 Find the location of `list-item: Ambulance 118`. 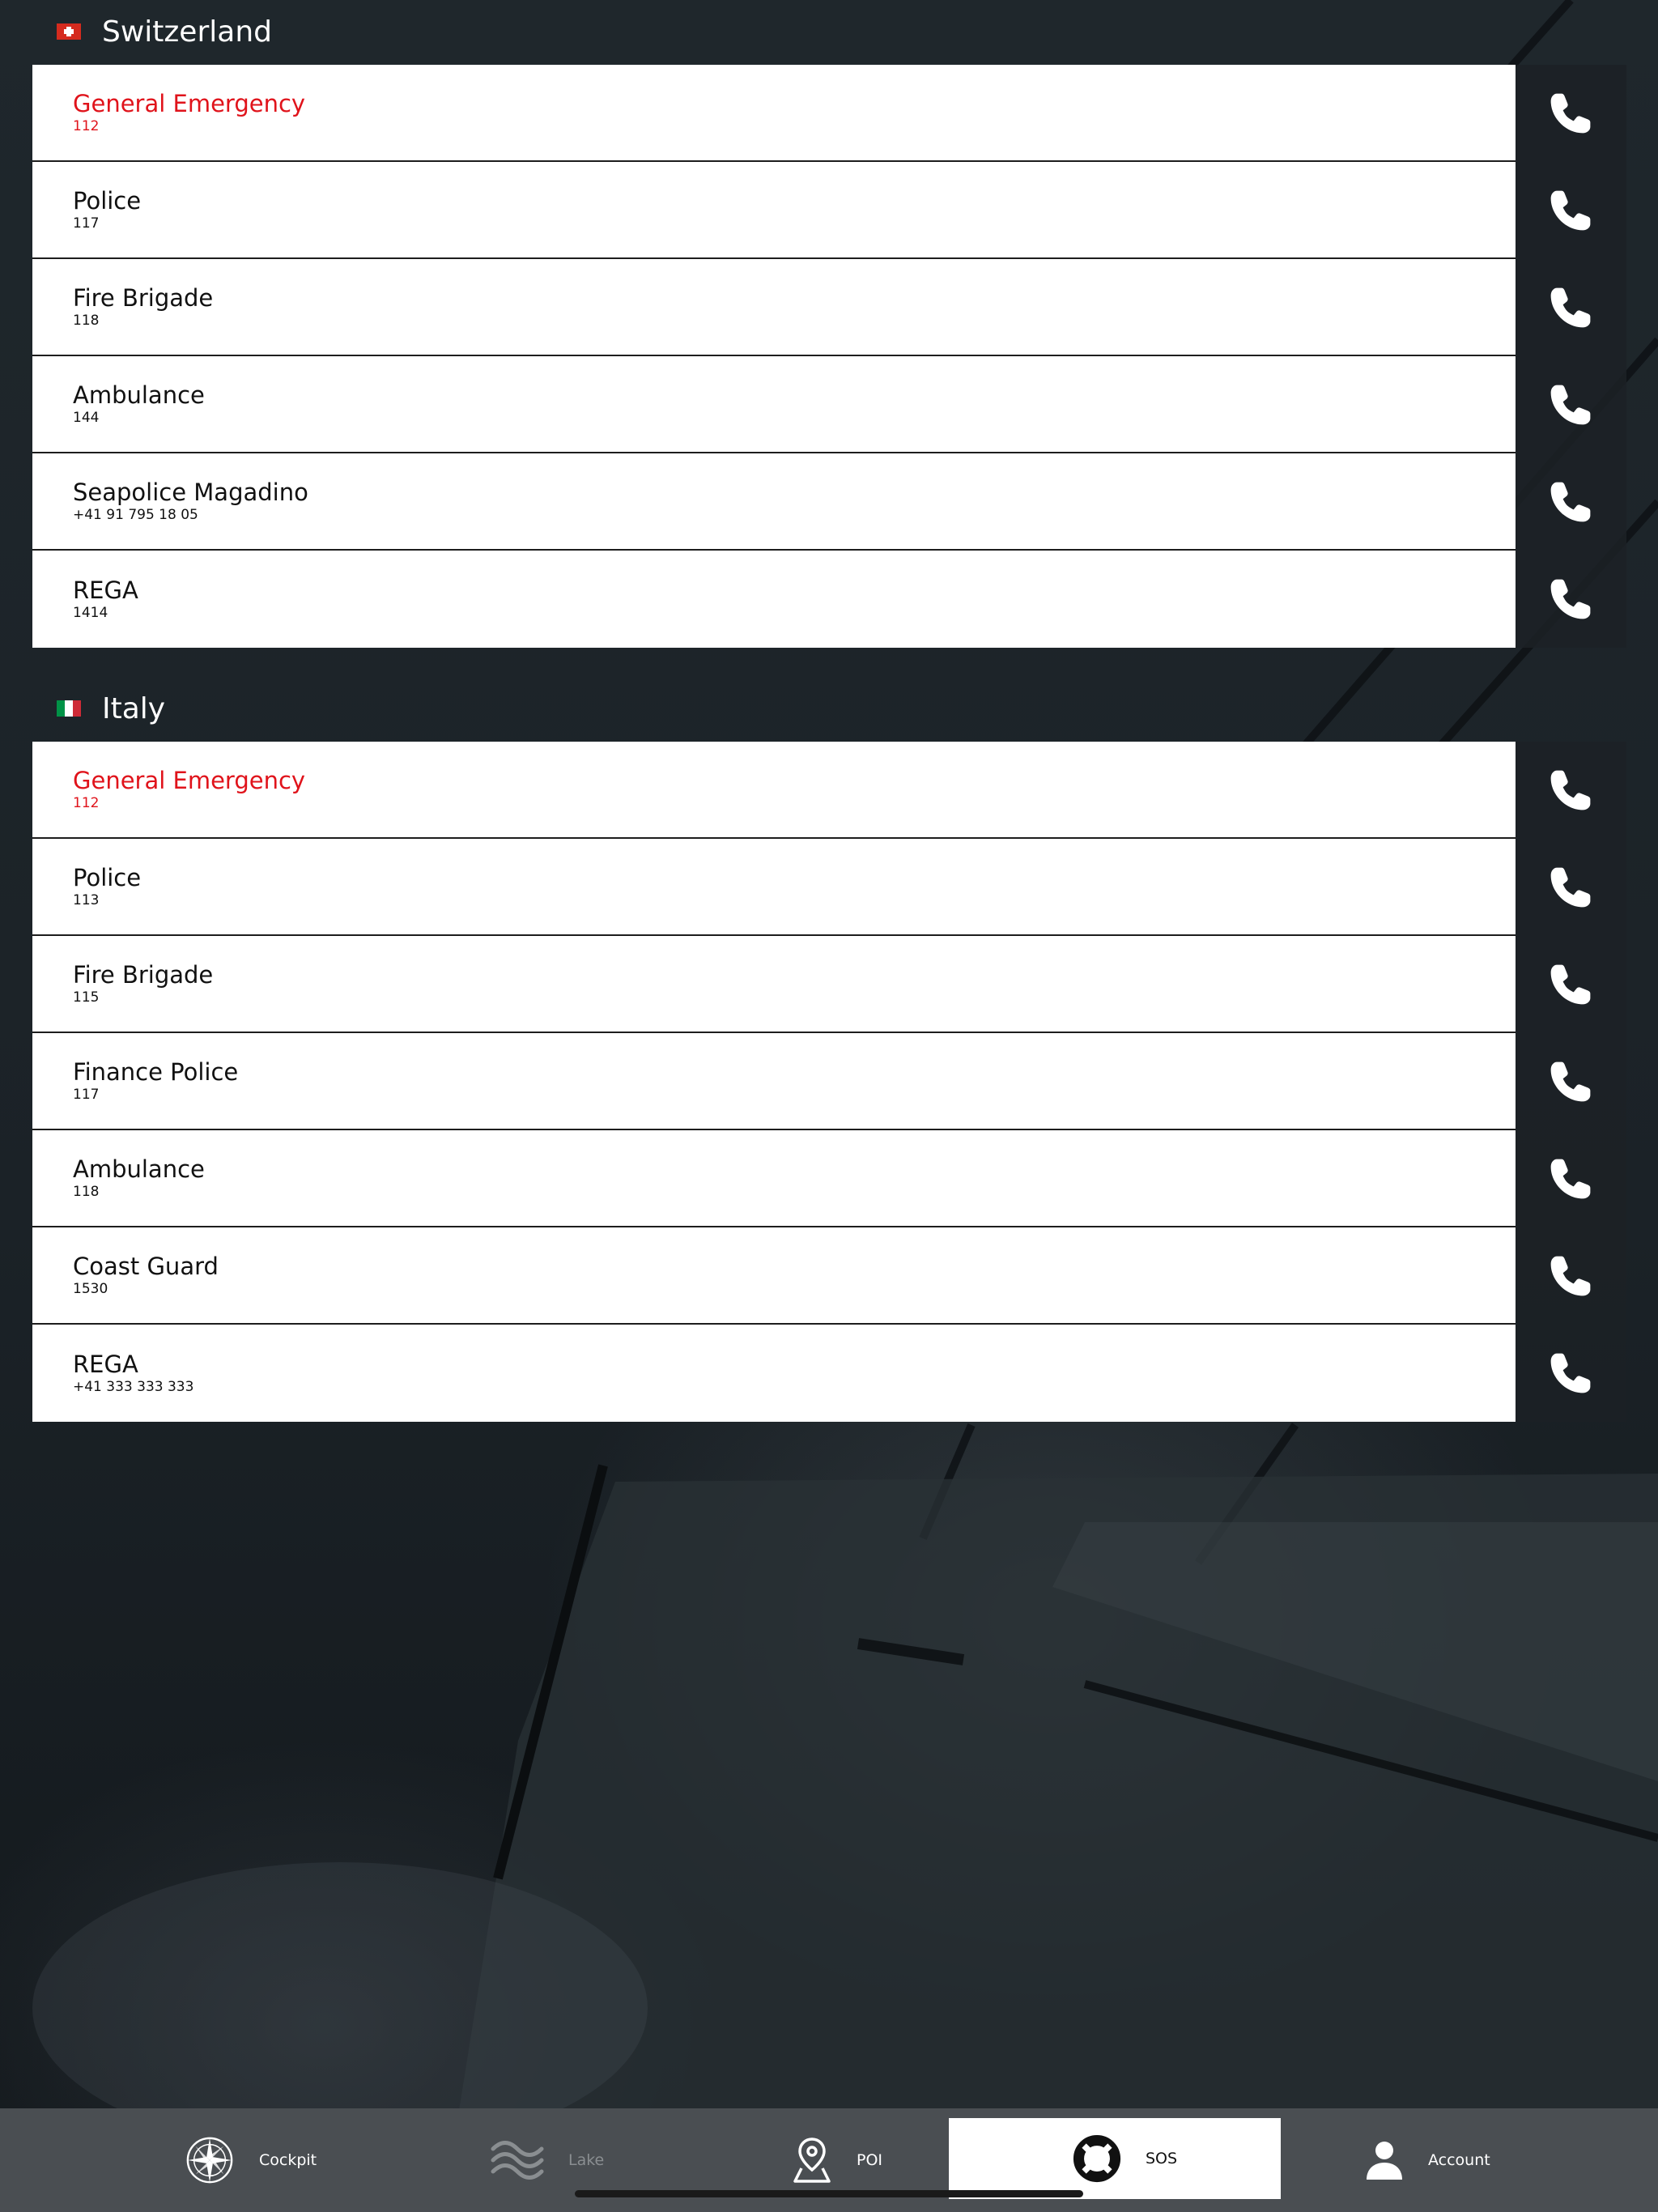

list-item: Ambulance 118 is located at coordinates (829, 1179).